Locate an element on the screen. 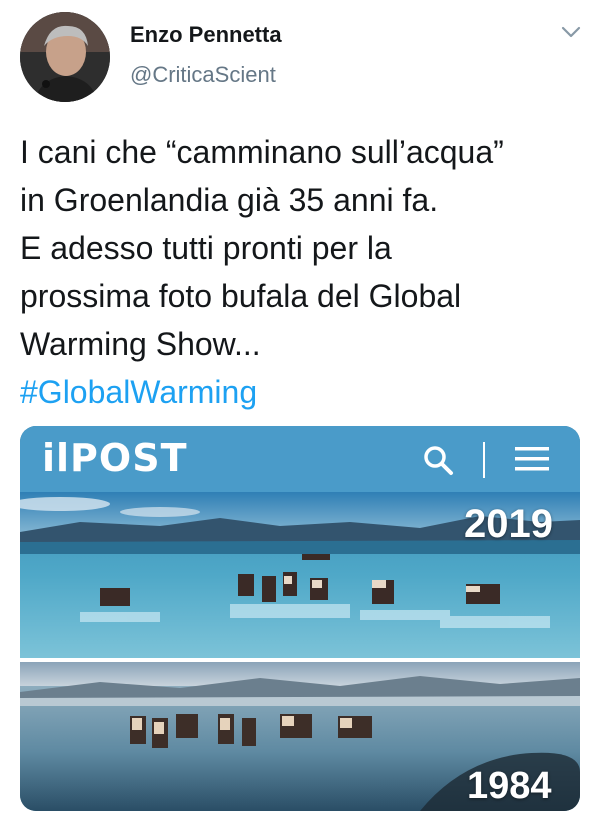 This screenshot has width=600, height=828. year-label-2019: 2019 is located at coordinates (508, 524).